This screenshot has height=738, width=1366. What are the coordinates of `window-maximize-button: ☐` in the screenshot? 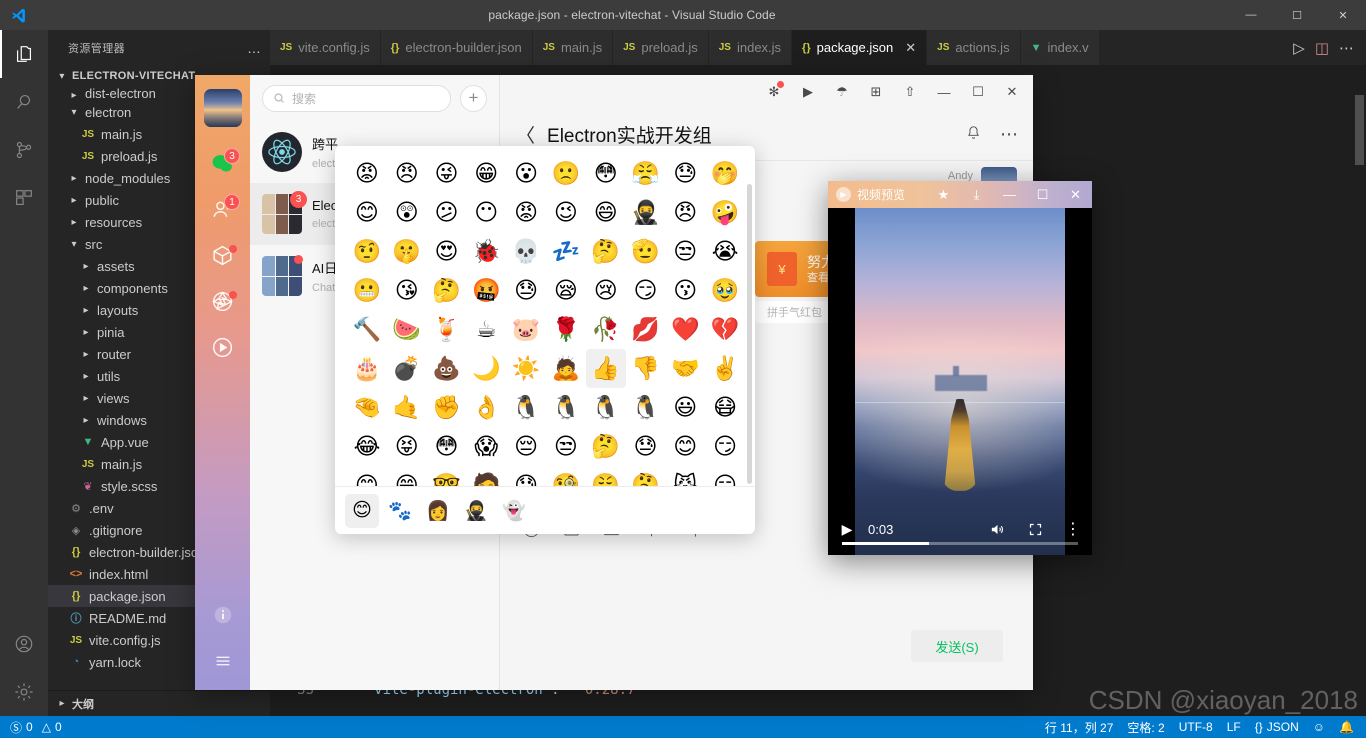 It's located at (1297, 15).